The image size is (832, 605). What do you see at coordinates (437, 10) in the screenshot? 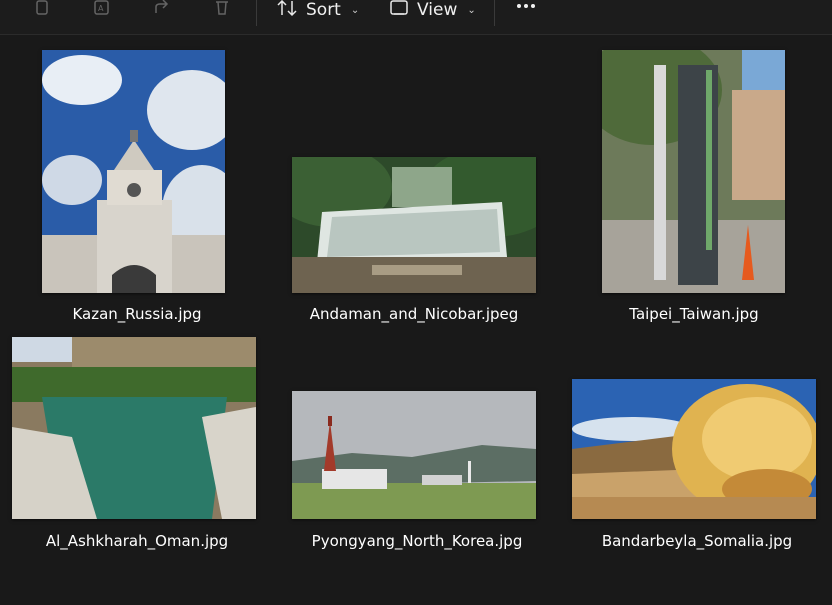
I see `view-label: View` at bounding box center [437, 10].